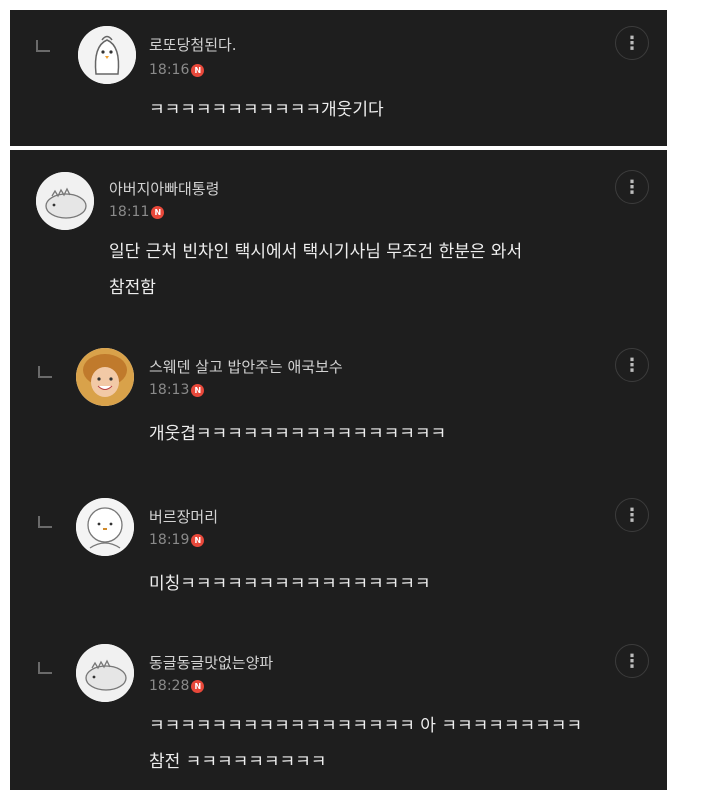  I want to click on comment-time: 18:19 N, so click(177, 540).